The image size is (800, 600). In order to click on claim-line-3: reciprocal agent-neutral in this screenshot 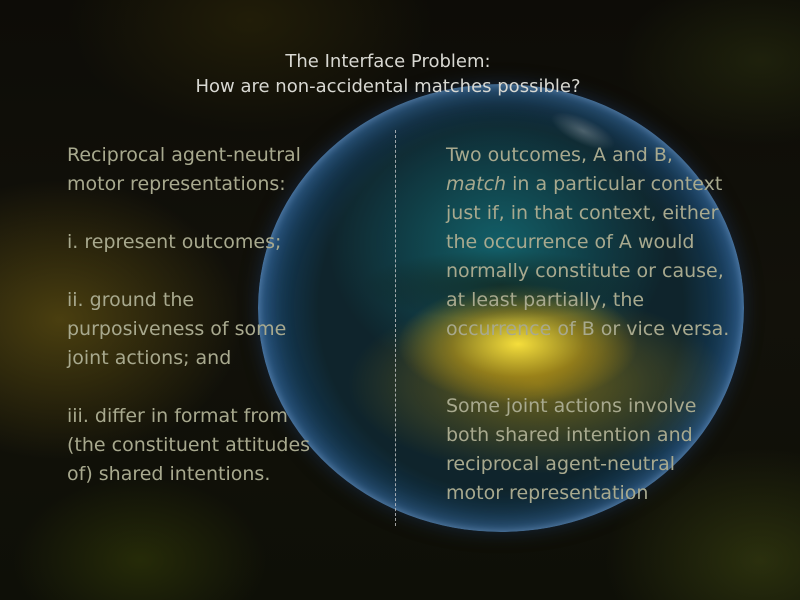, I will do `click(560, 464)`.